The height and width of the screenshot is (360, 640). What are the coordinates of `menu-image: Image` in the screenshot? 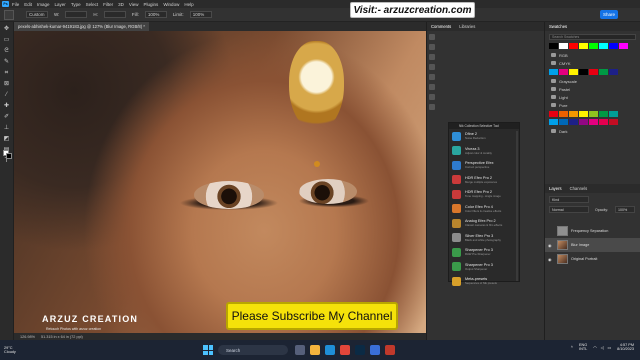 It's located at (43, 4).